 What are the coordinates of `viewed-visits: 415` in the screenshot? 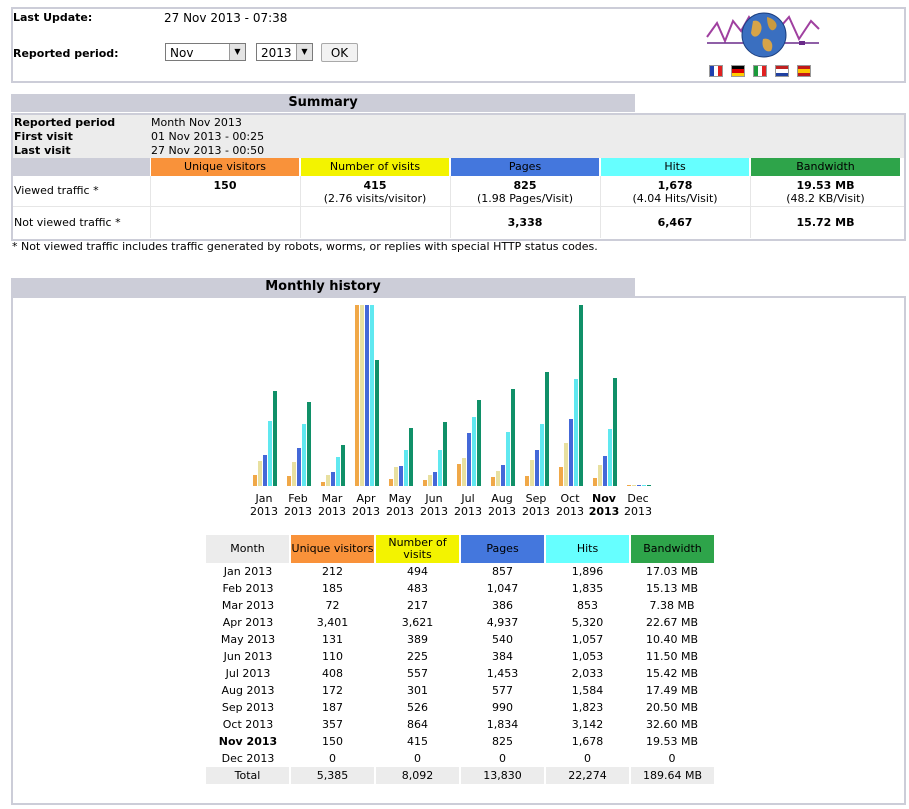 It's located at (375, 185).